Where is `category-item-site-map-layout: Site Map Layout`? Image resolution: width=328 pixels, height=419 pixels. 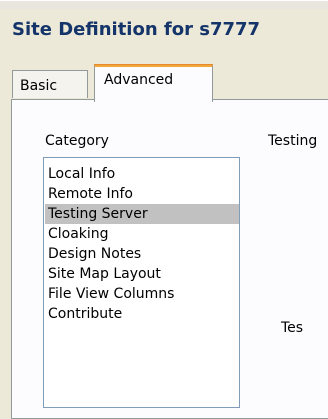
category-item-site-map-layout: Site Map Layout is located at coordinates (142, 274).